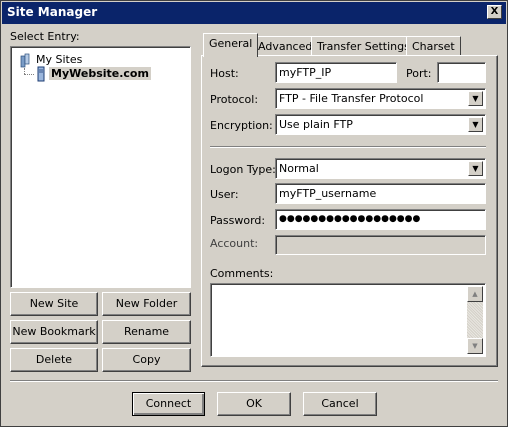 Image resolution: width=508 pixels, height=427 pixels. What do you see at coordinates (54, 360) in the screenshot?
I see `delete-button: Delete` at bounding box center [54, 360].